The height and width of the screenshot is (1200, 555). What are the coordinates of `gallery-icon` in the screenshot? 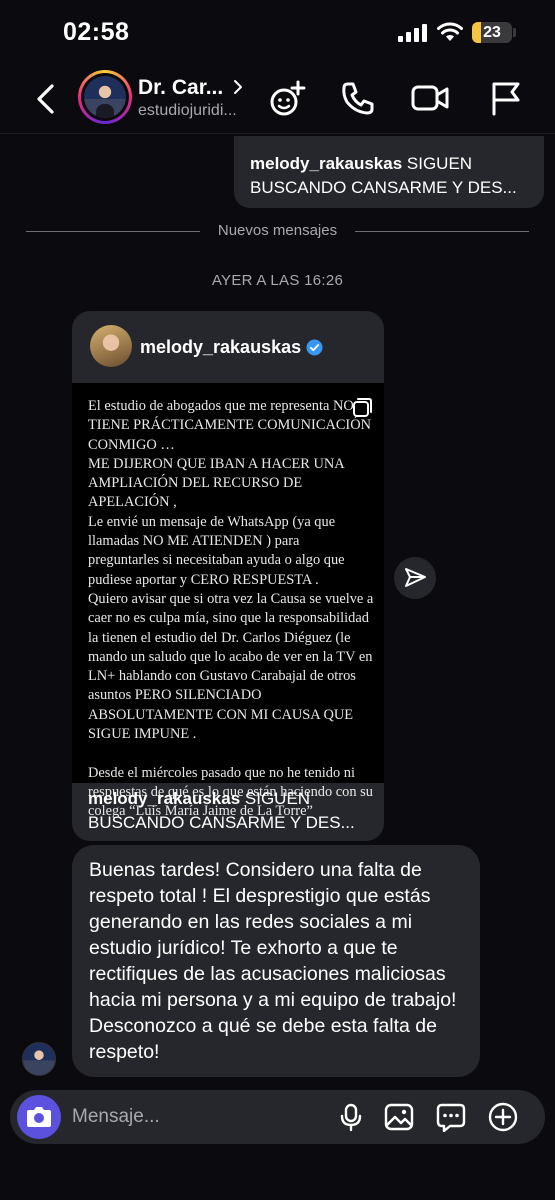 It's located at (399, 1117).